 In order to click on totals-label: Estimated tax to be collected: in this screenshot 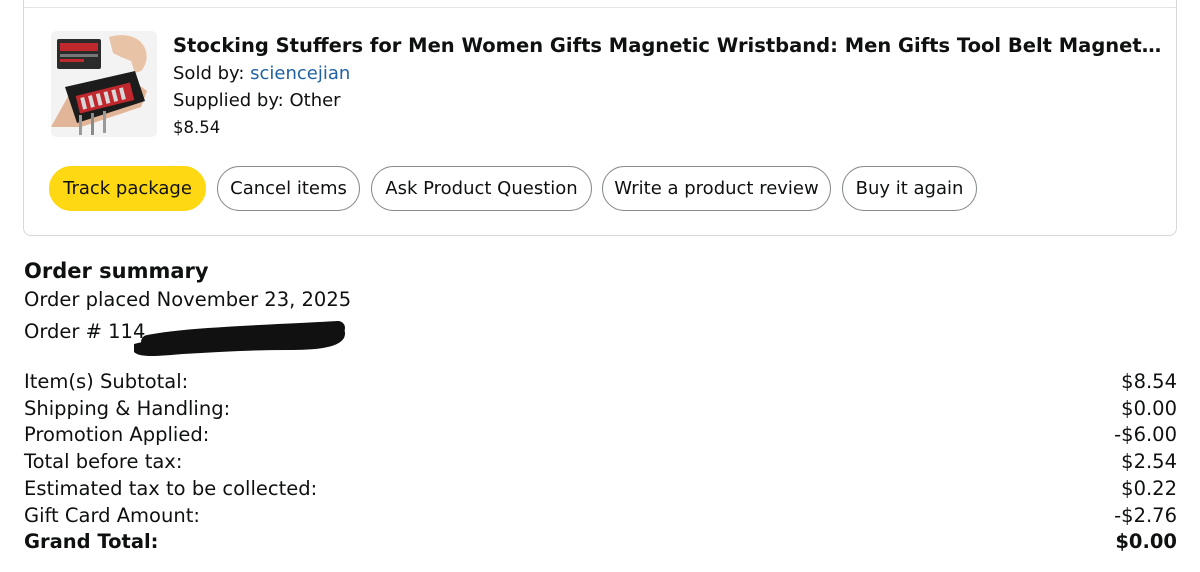, I will do `click(171, 488)`.